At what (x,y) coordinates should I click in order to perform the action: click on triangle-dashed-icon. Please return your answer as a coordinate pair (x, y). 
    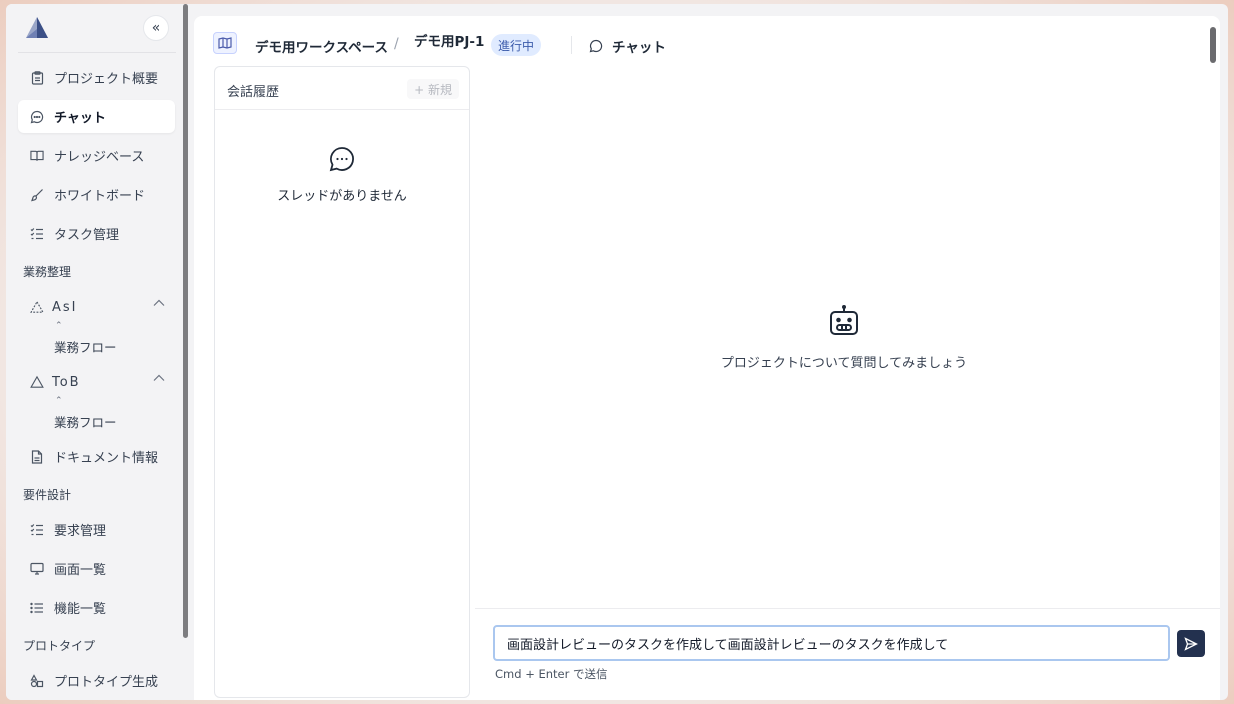
    Looking at the image, I should click on (37, 307).